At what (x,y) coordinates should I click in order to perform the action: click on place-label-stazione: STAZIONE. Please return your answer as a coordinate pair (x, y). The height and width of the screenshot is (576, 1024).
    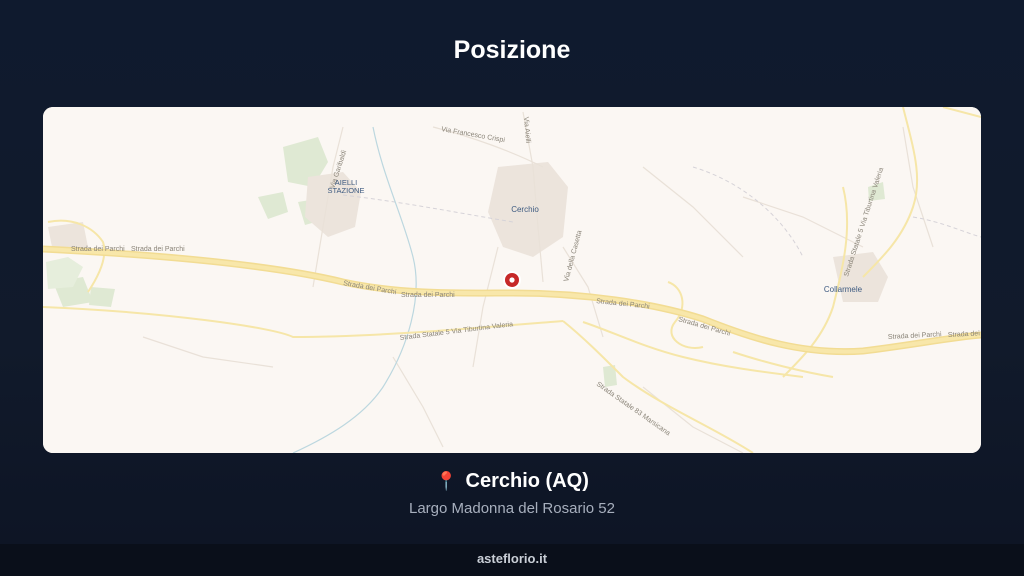
    Looking at the image, I should click on (346, 190).